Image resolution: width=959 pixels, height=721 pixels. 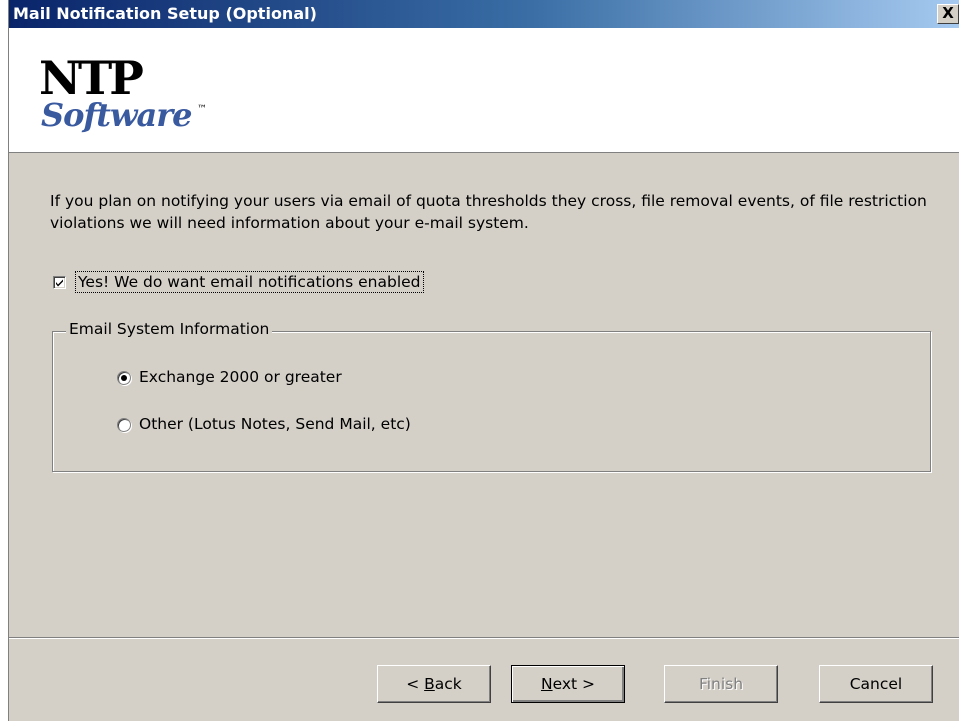 What do you see at coordinates (240, 377) in the screenshot?
I see `radio-exchange-label: Exchange 2000 or greater` at bounding box center [240, 377].